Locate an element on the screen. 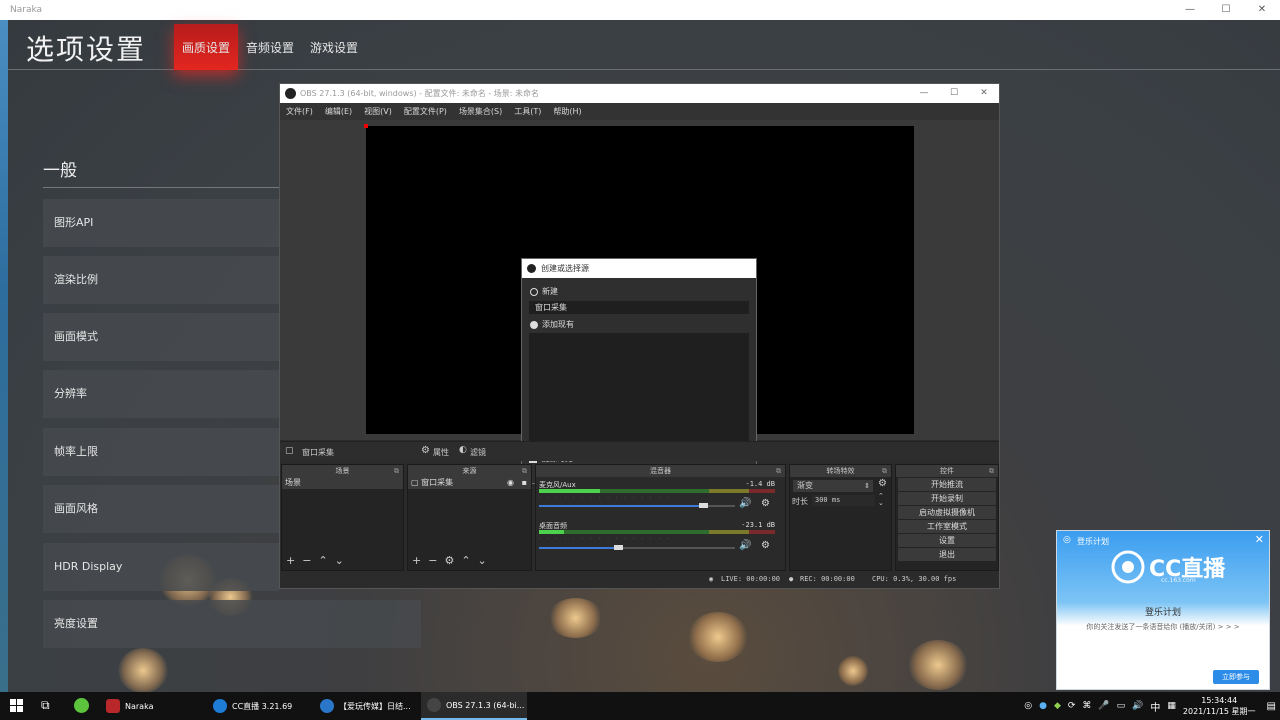 The image size is (1280, 720). obs-close-button: ✕ is located at coordinates (984, 93).